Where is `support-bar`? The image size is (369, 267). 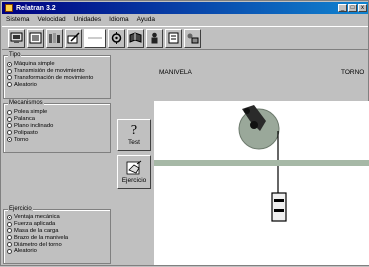 support-bar is located at coordinates (261, 163).